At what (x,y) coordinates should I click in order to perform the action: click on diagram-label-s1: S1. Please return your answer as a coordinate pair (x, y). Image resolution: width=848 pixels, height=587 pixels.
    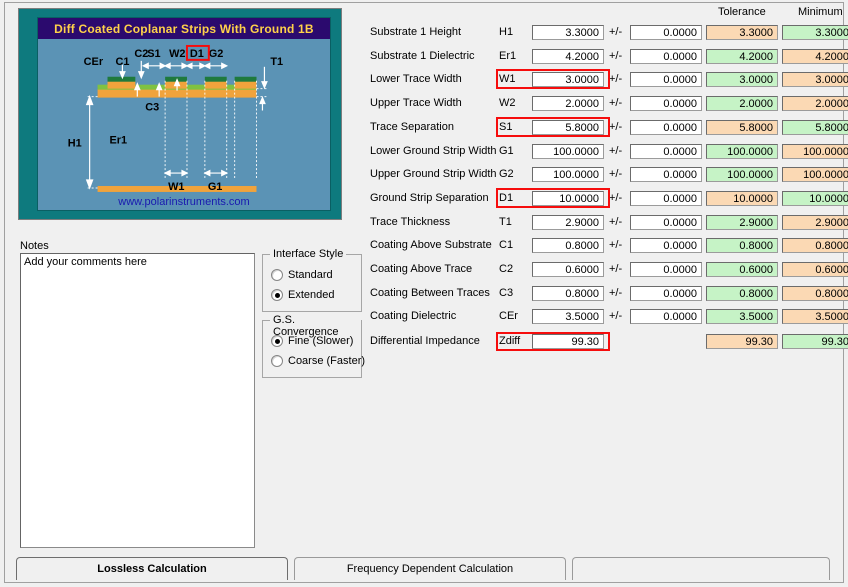
    Looking at the image, I should click on (153, 54).